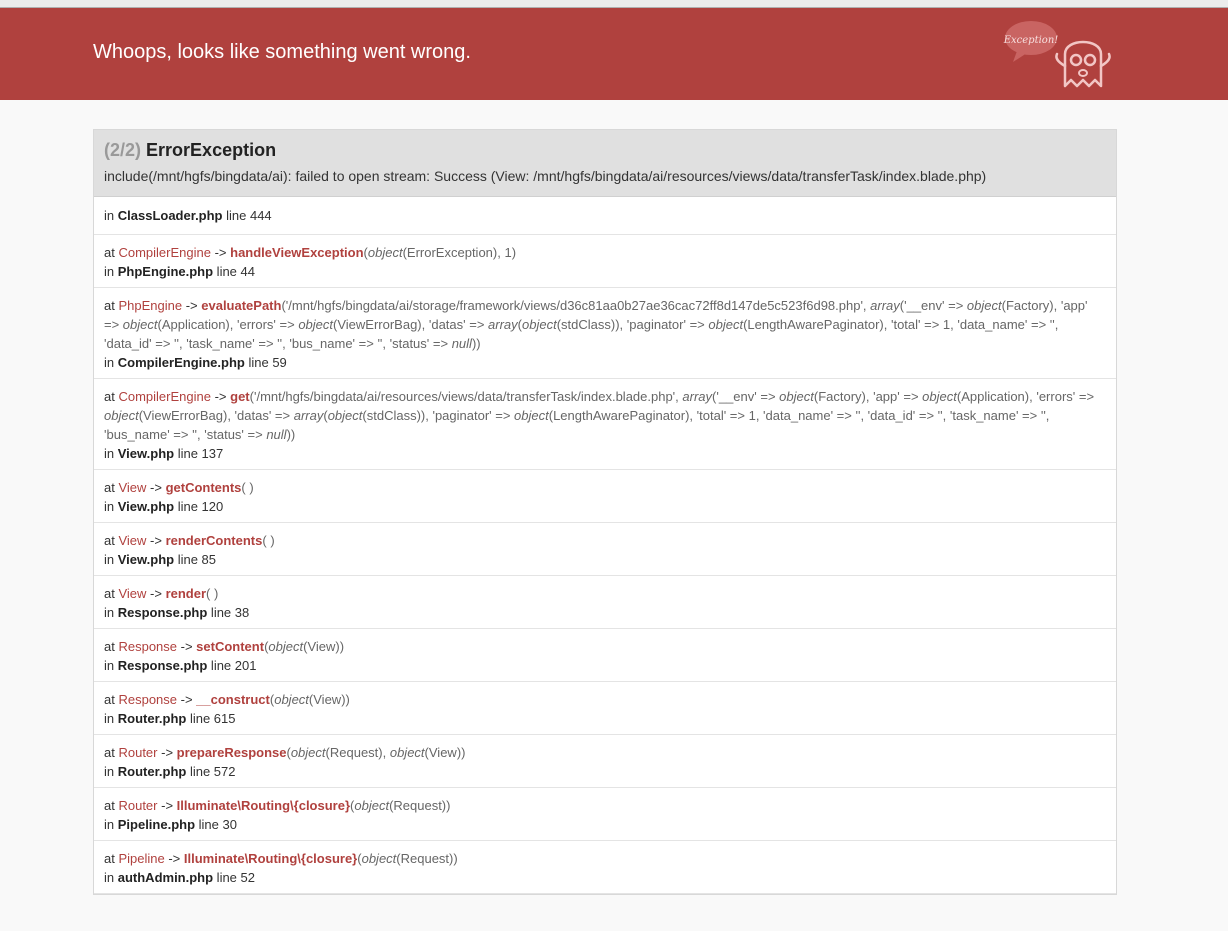  Describe the element at coordinates (123, 150) in the screenshot. I see `exception-count: (2/2)` at that location.